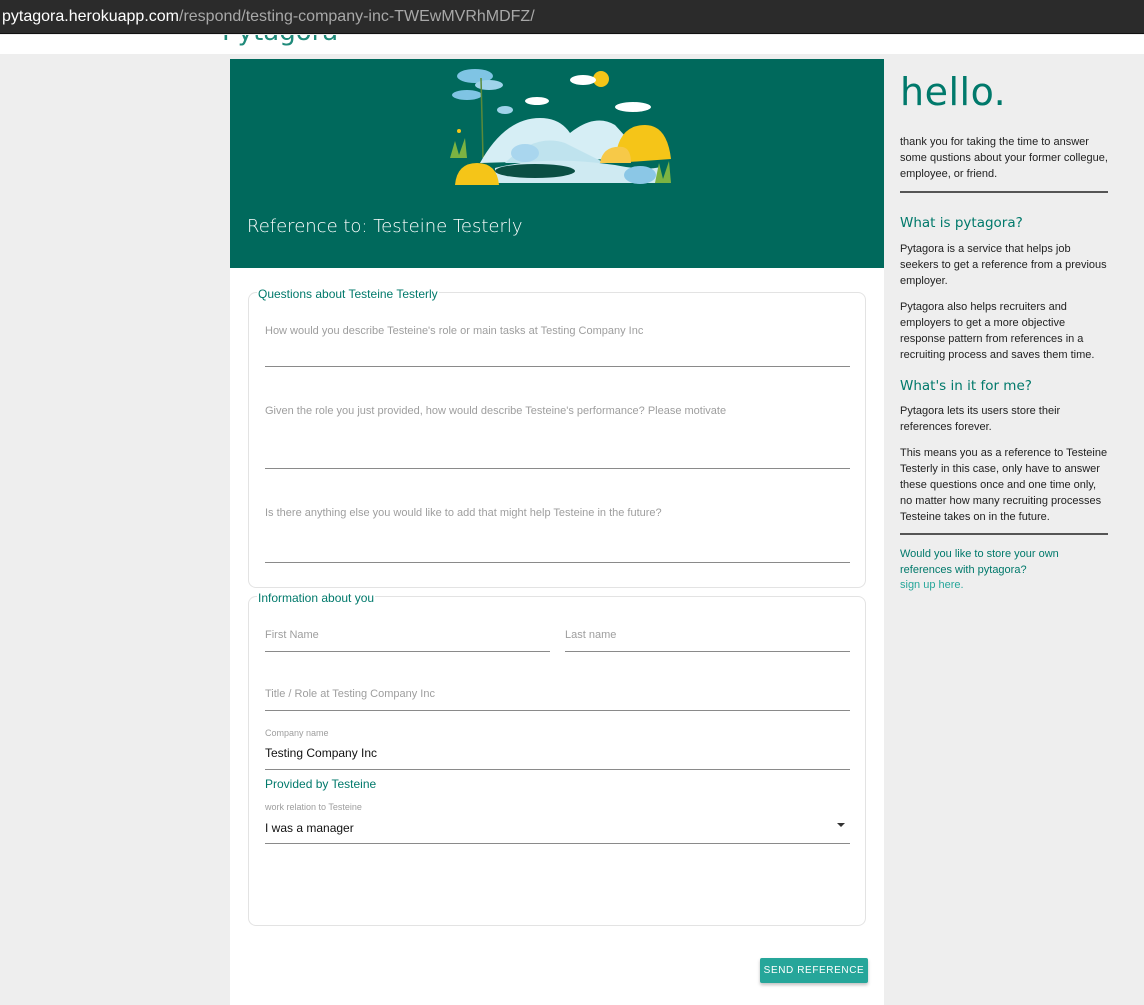 The height and width of the screenshot is (1005, 1144). I want to click on company-name-input: Company name Testing Company Inc, so click(557, 749).